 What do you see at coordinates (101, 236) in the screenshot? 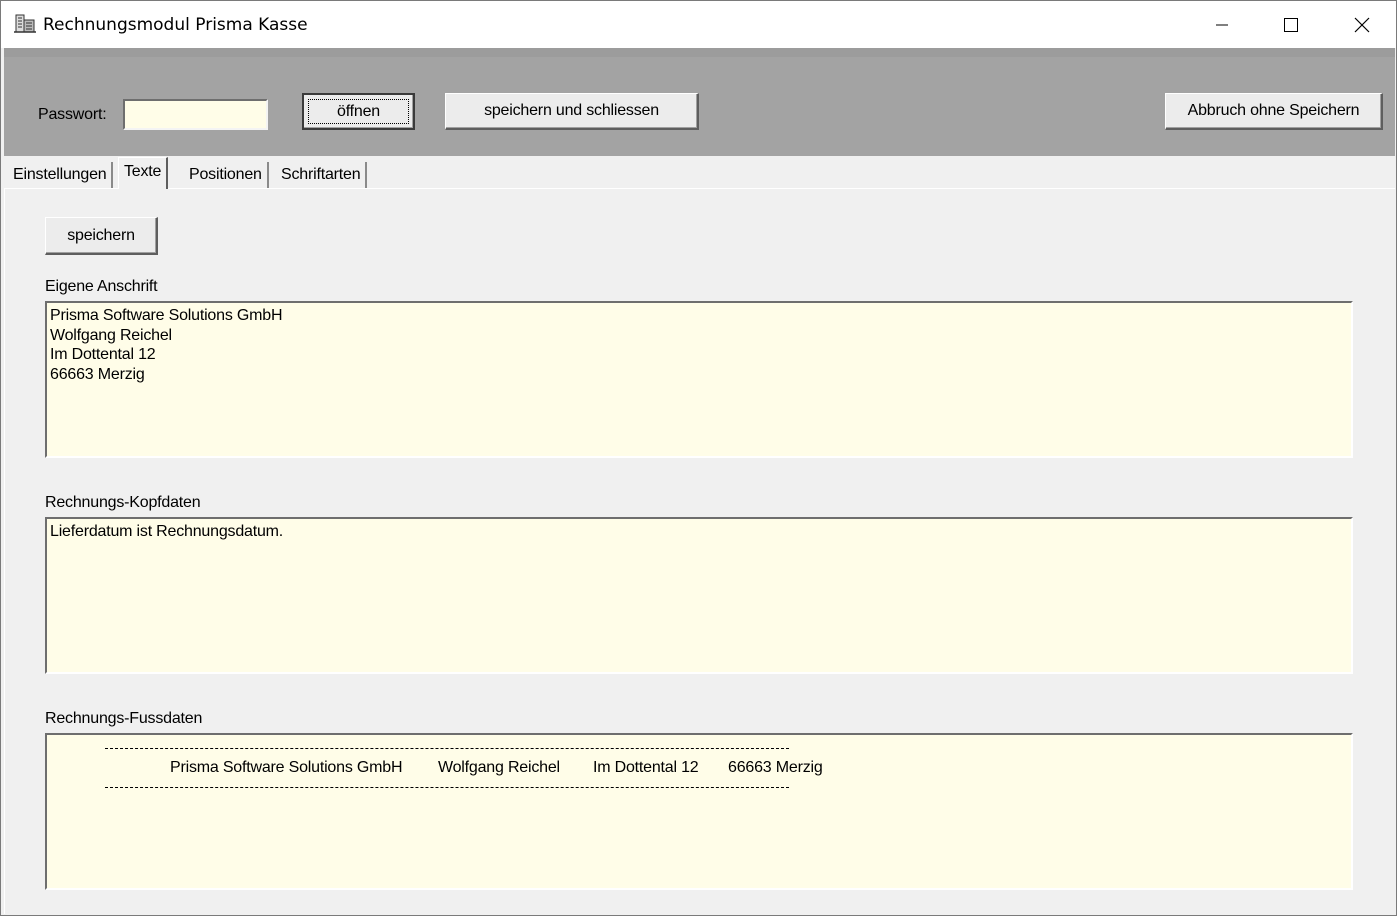
I see `save-button: speichern` at bounding box center [101, 236].